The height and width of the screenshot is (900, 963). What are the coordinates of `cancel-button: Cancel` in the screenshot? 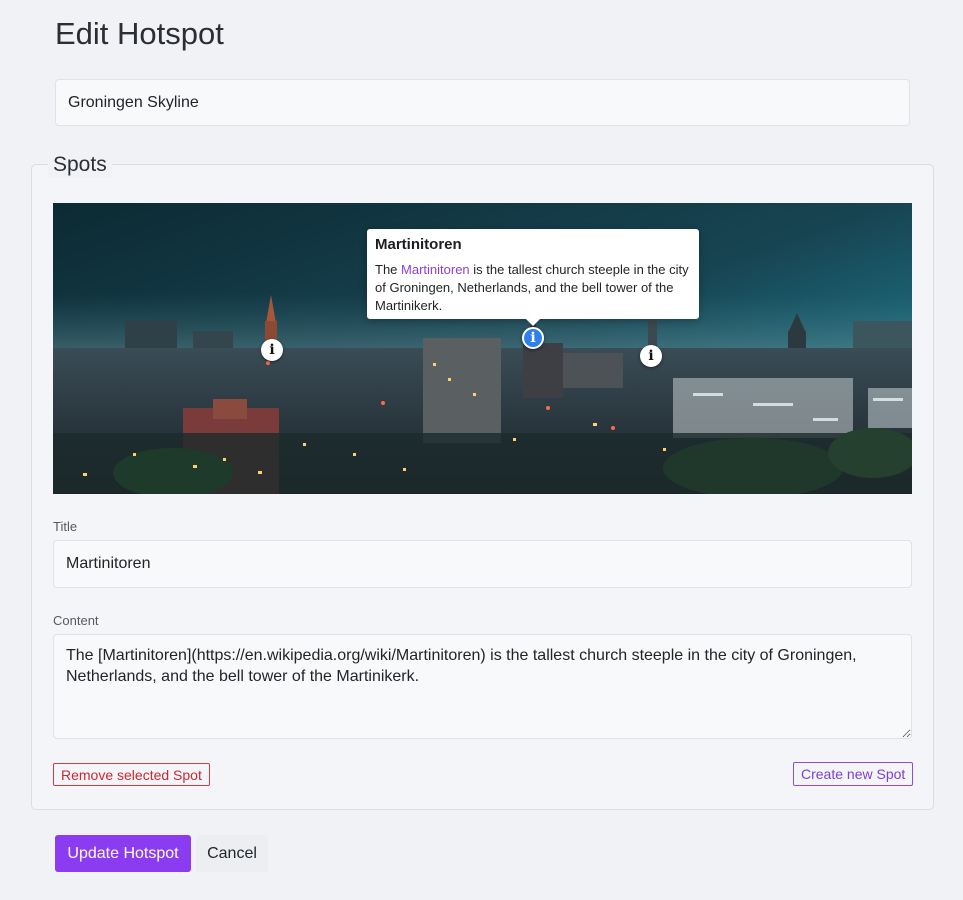 It's located at (232, 853).